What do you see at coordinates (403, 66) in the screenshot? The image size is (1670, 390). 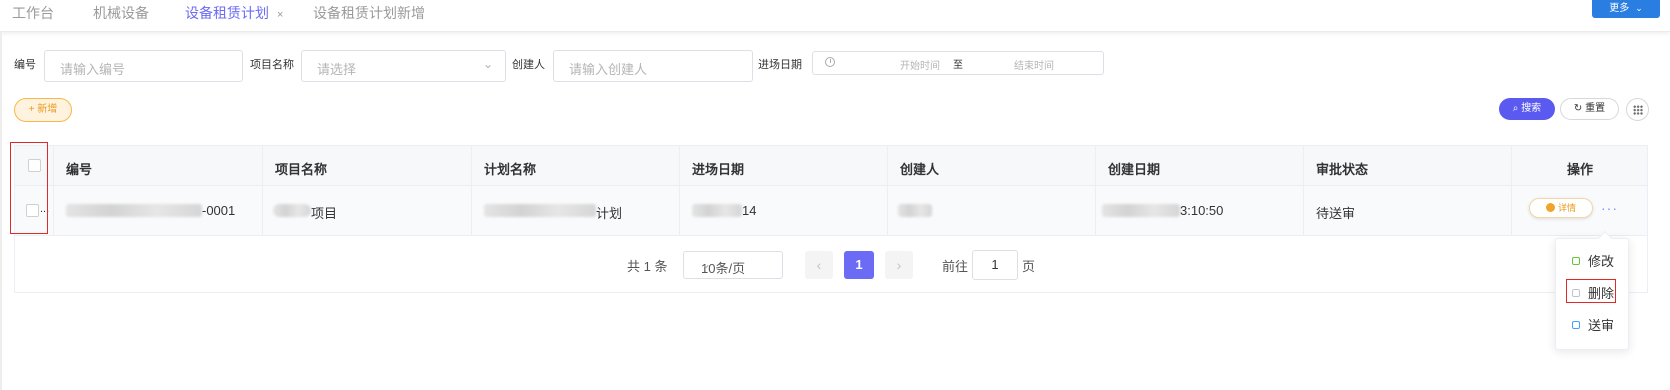 I see `project-select: 请选择 ⌄` at bounding box center [403, 66].